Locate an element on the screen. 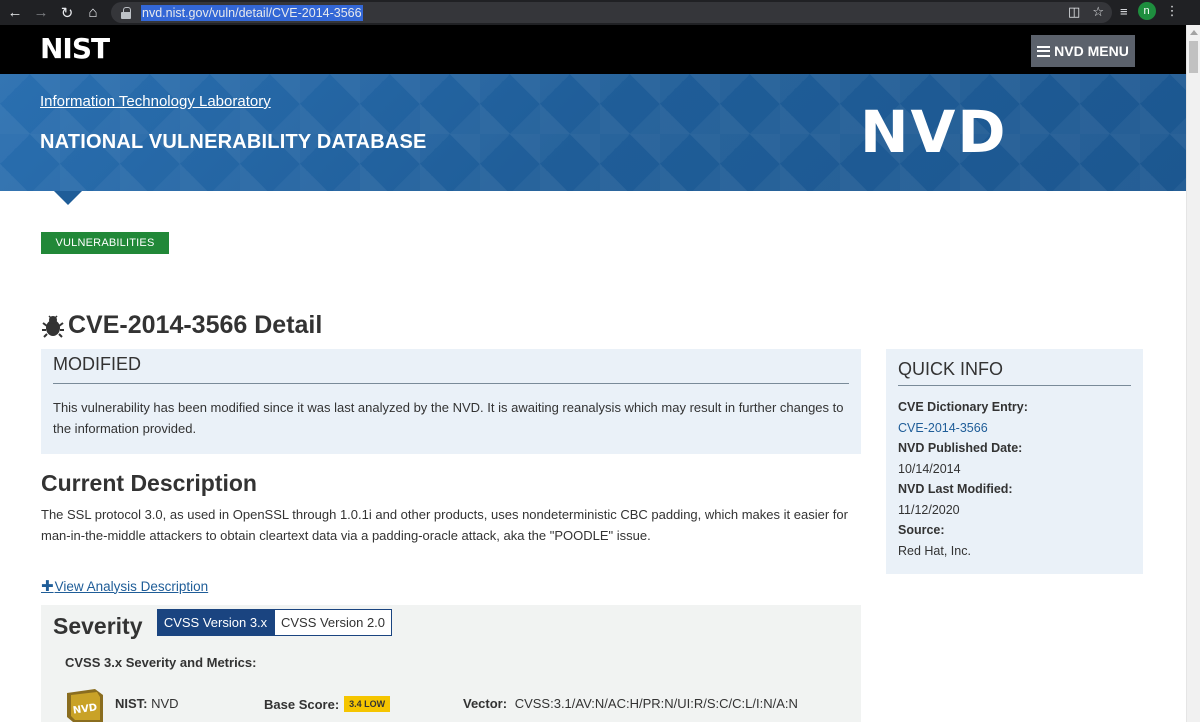  qi-label-source: Source: is located at coordinates (921, 530).